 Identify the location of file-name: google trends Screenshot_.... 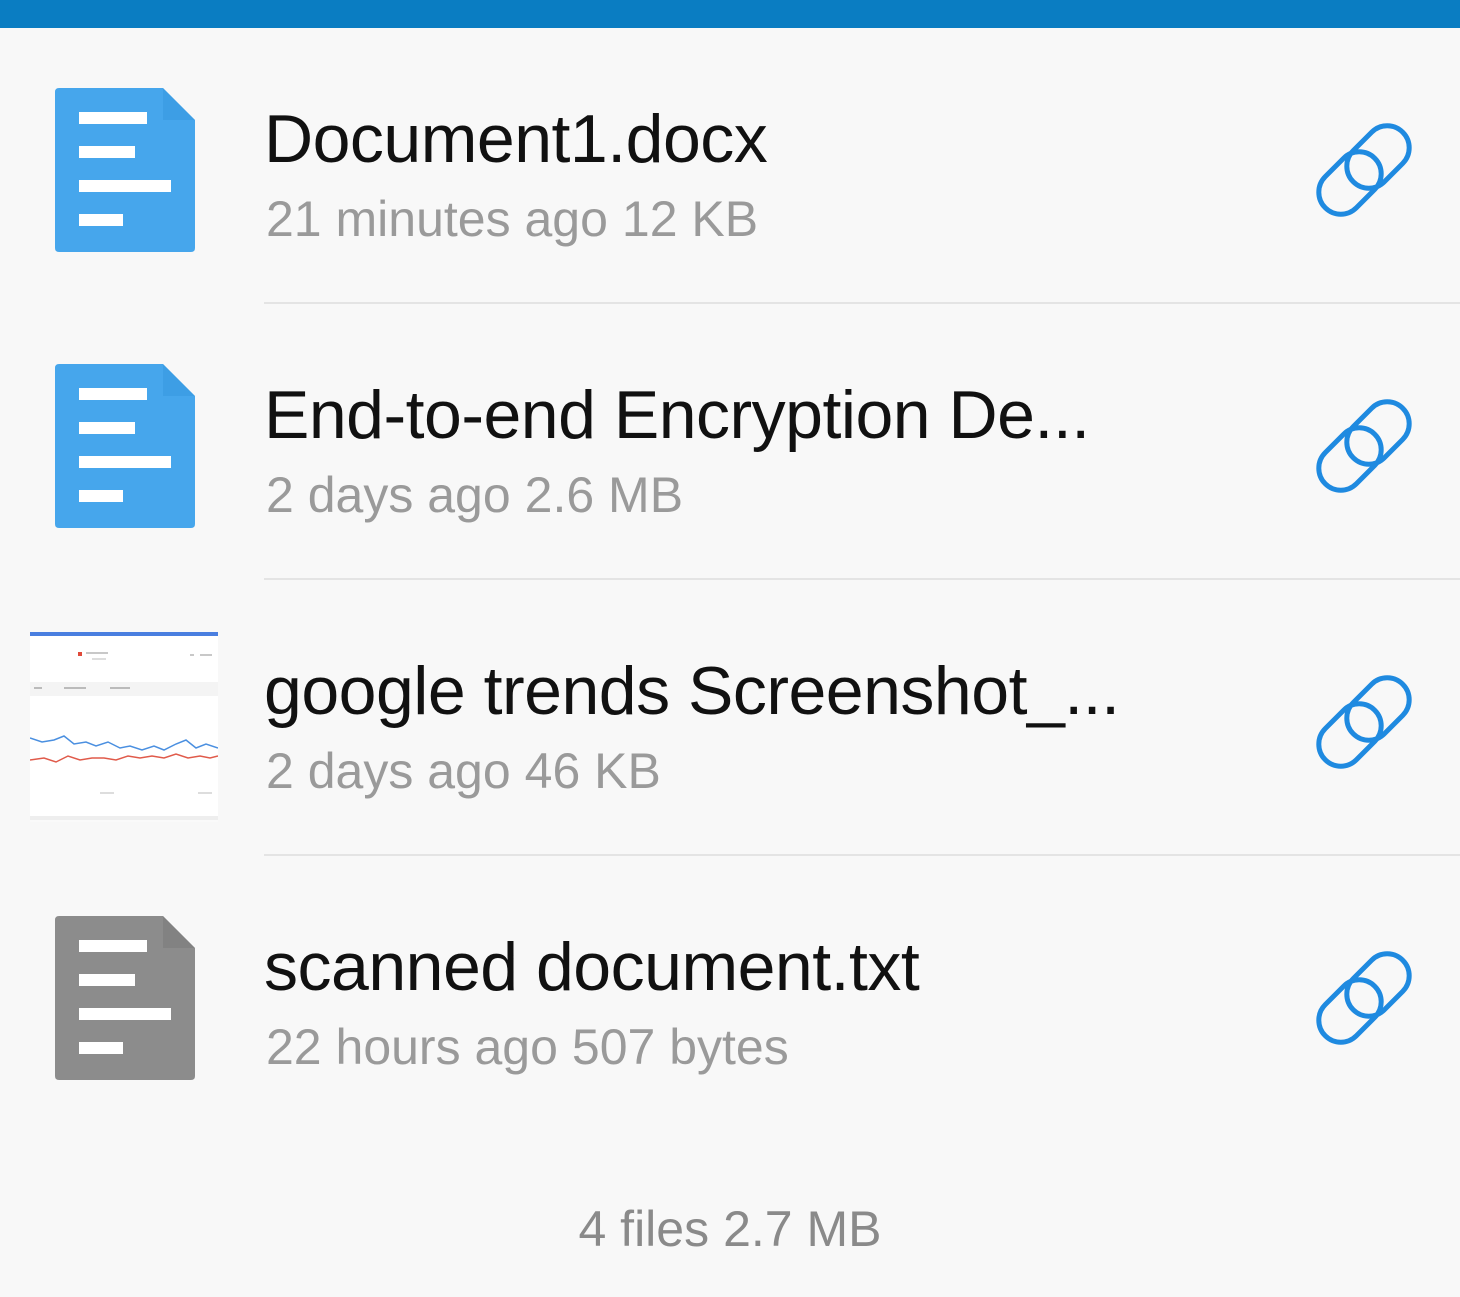
(692, 691).